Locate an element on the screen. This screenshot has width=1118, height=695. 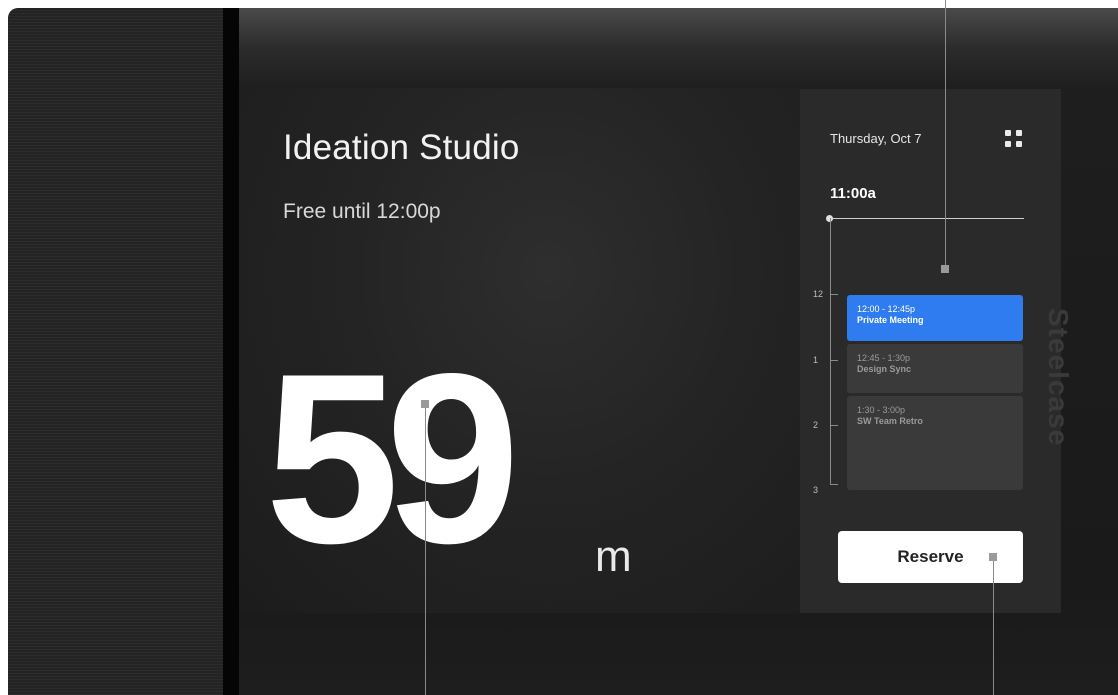
event-title: SW Team Retro is located at coordinates (890, 421).